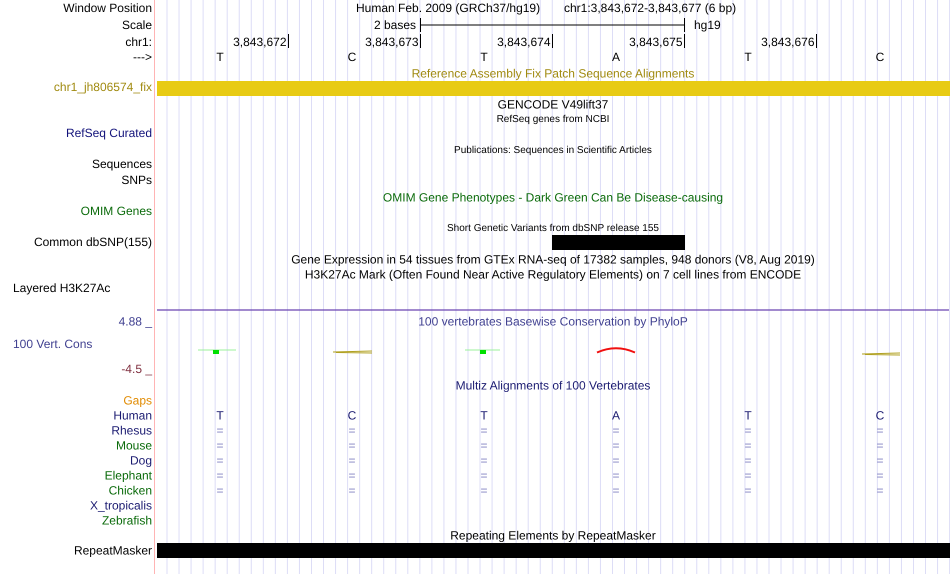  Describe the element at coordinates (136, 369) in the screenshot. I see `axis-min-label: -4.5 _` at that location.